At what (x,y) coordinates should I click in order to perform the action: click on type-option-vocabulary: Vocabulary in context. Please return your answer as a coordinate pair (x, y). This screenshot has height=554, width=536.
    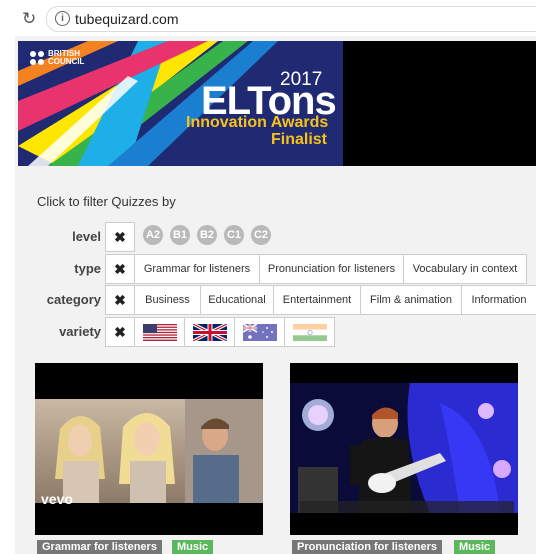
    Looking at the image, I should click on (465, 269).